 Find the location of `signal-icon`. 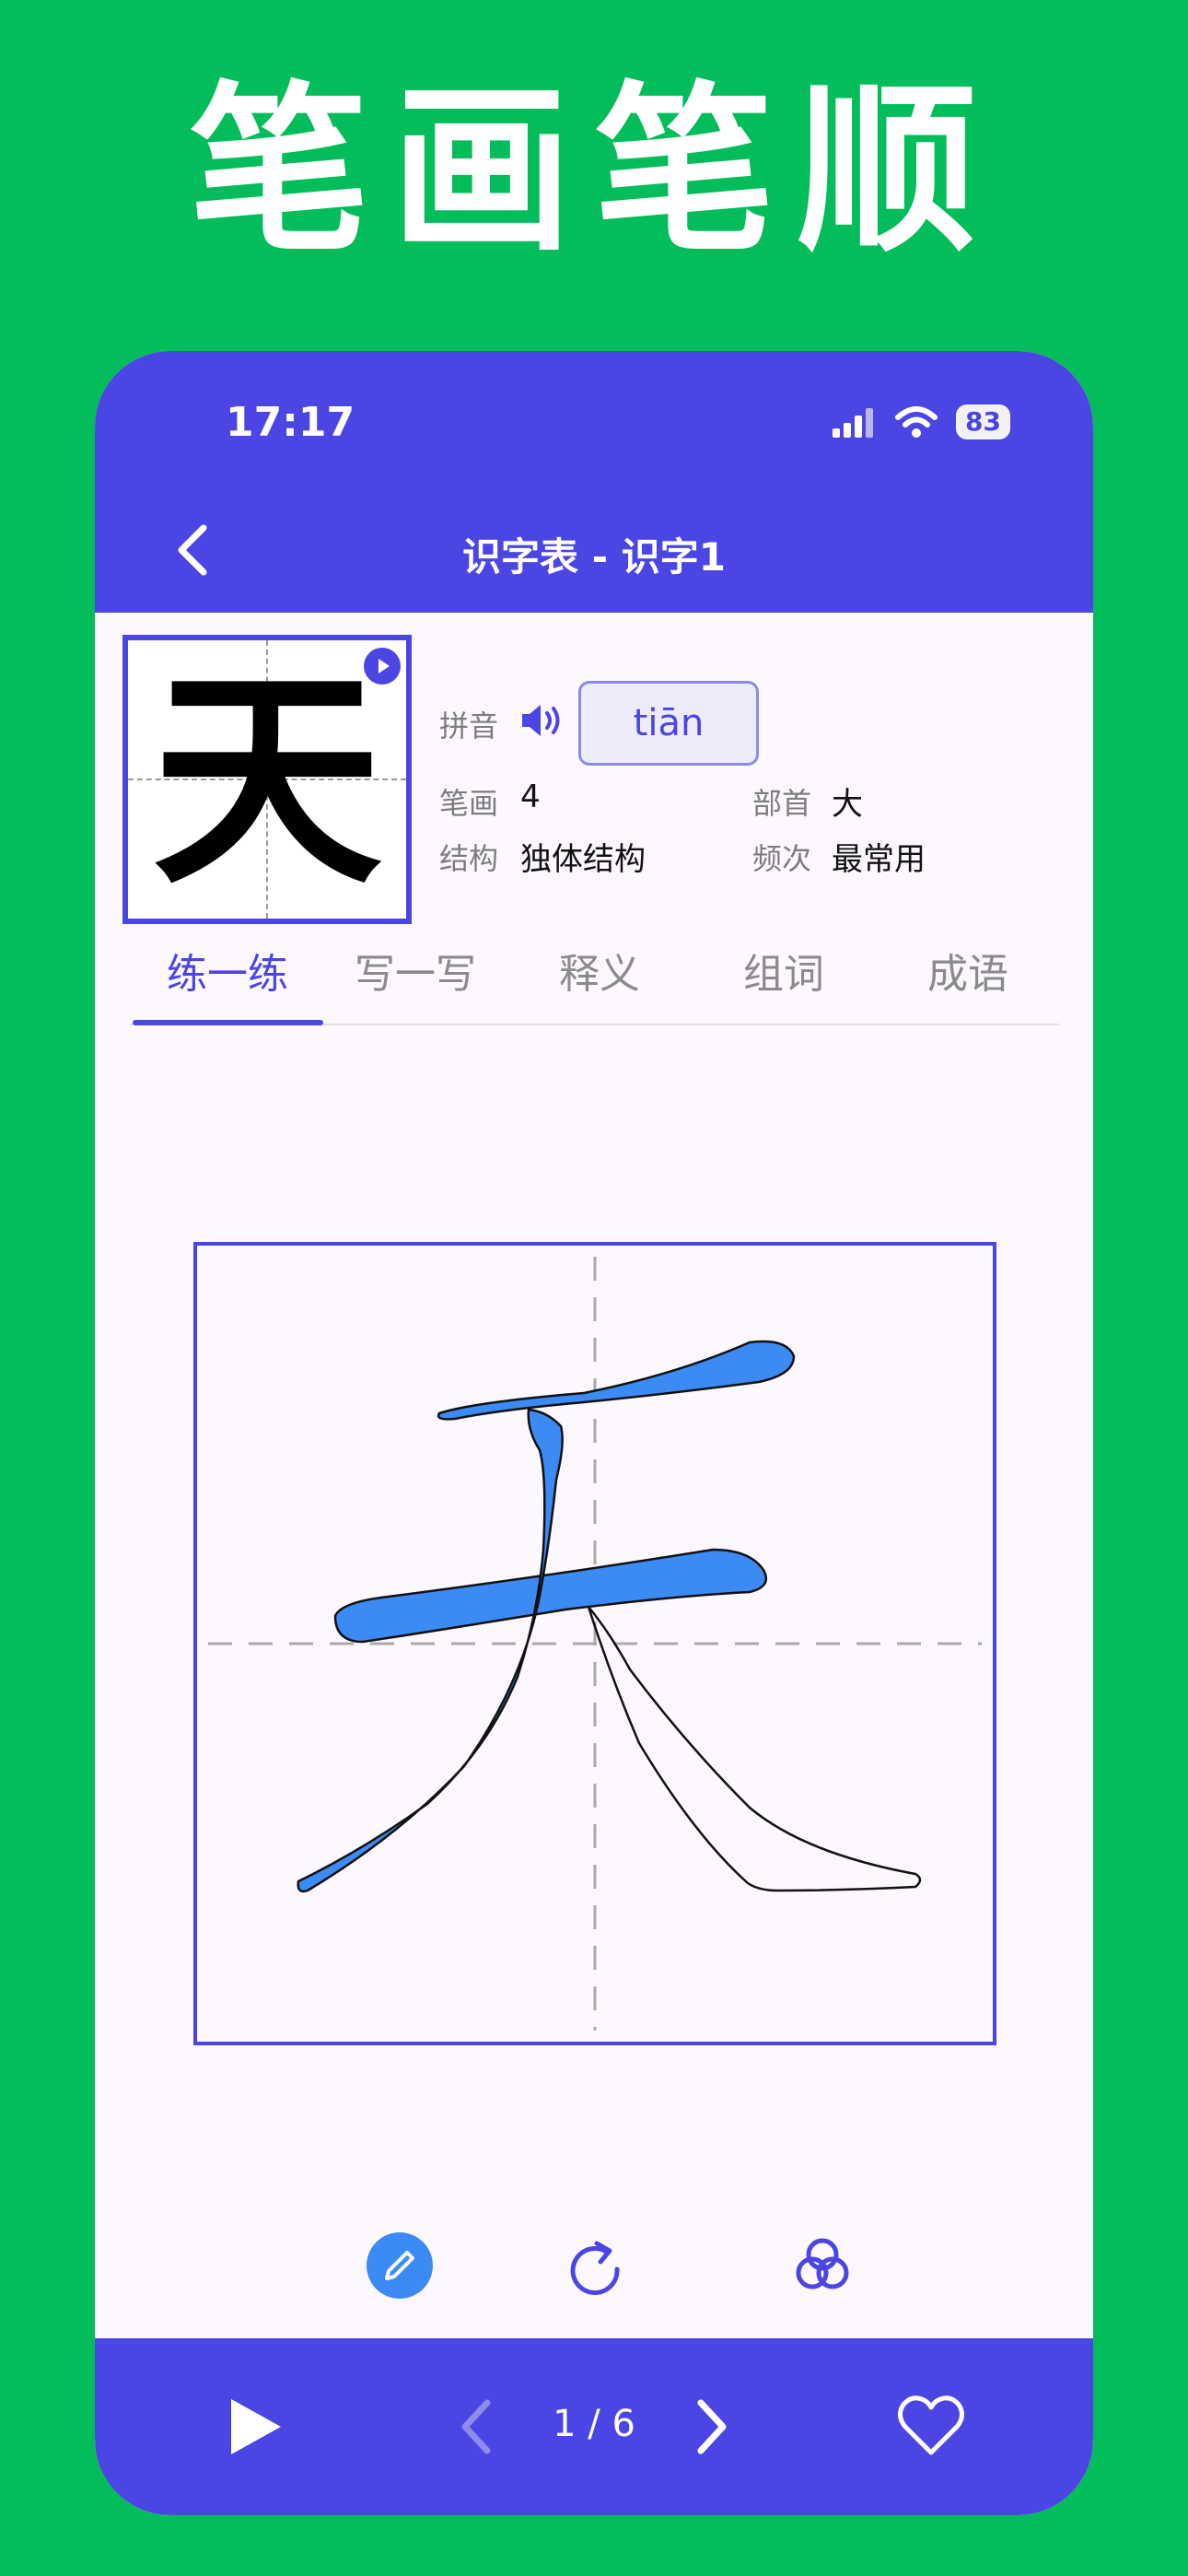

signal-icon is located at coordinates (853, 423).